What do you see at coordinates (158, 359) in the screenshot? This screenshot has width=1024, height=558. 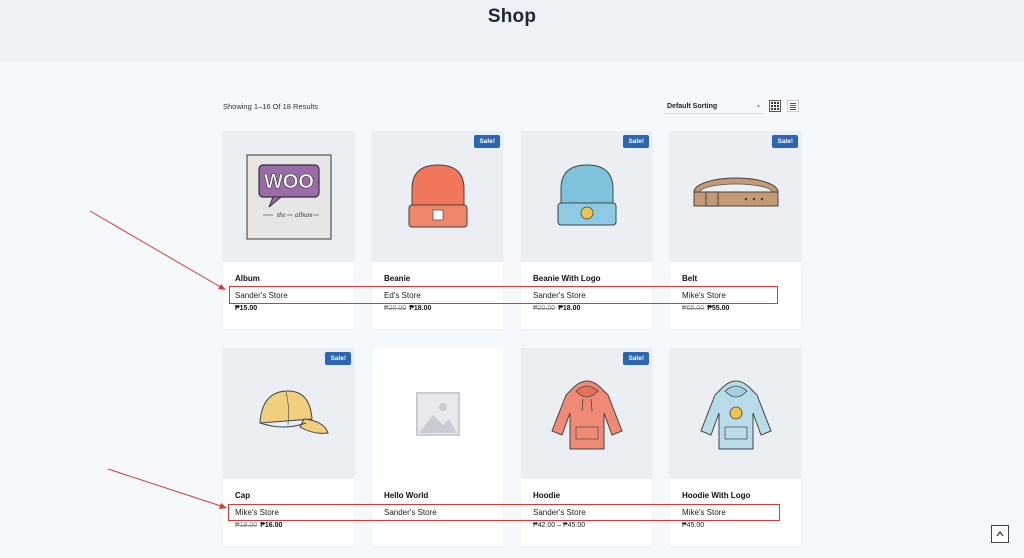 I see `annotation-arrows` at bounding box center [158, 359].